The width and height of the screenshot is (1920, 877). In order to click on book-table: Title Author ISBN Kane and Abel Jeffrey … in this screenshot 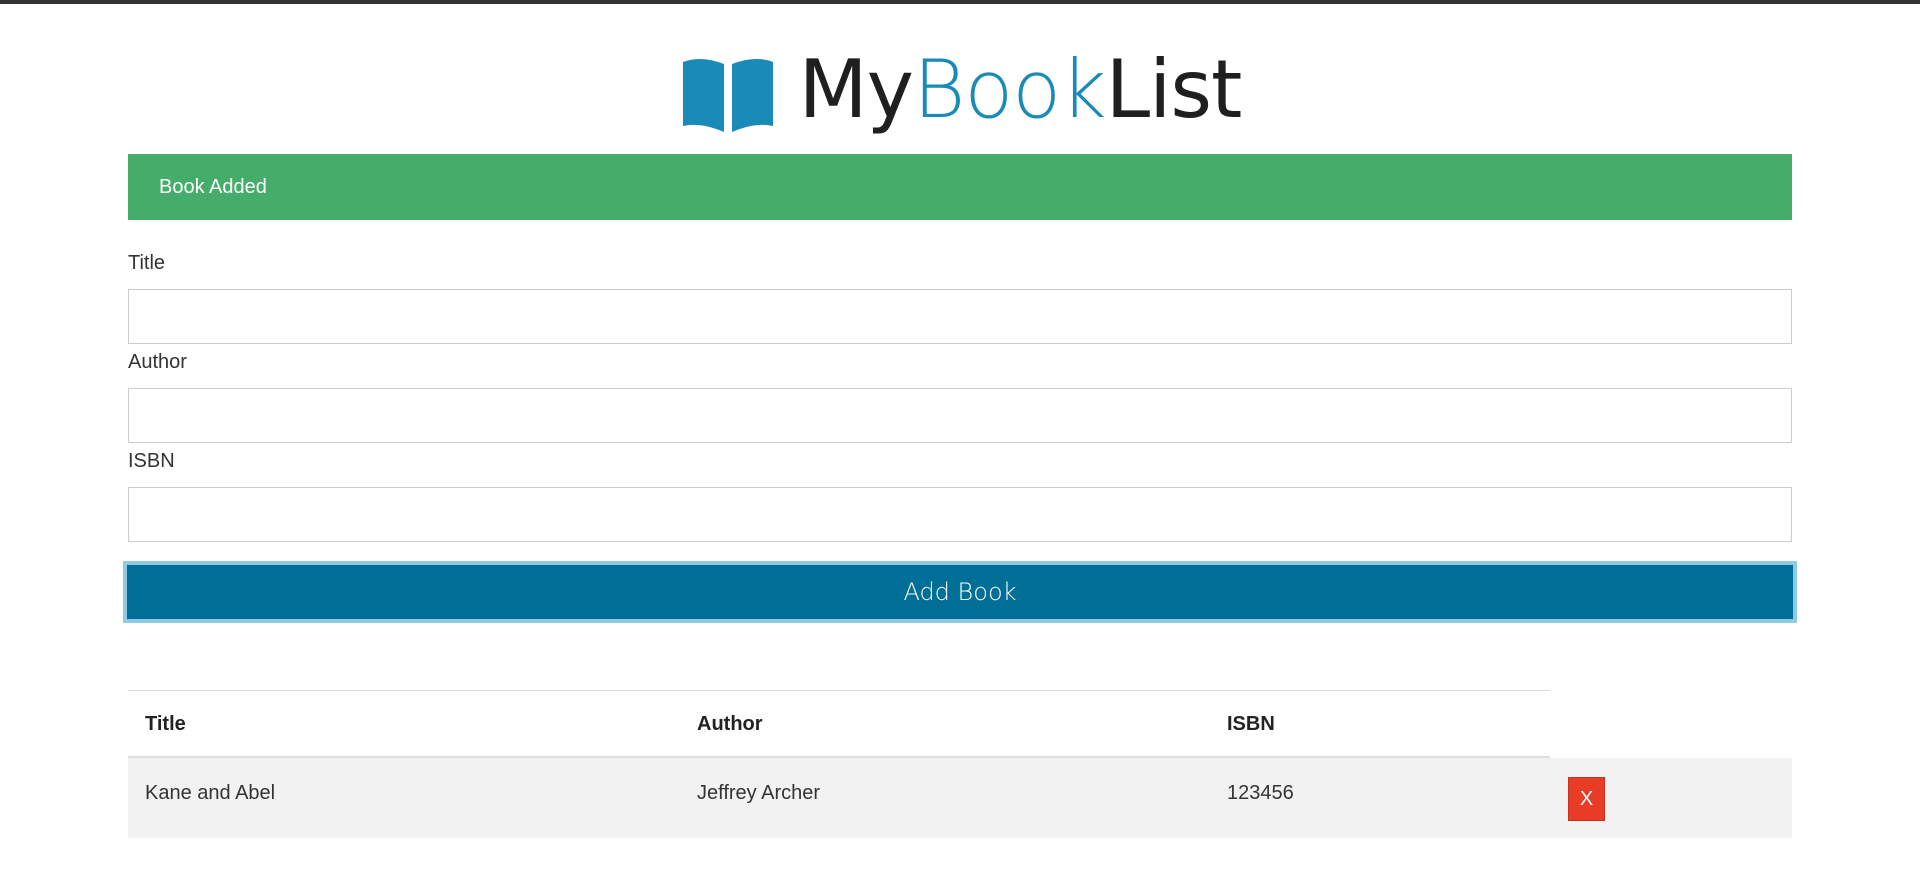, I will do `click(960, 765)`.